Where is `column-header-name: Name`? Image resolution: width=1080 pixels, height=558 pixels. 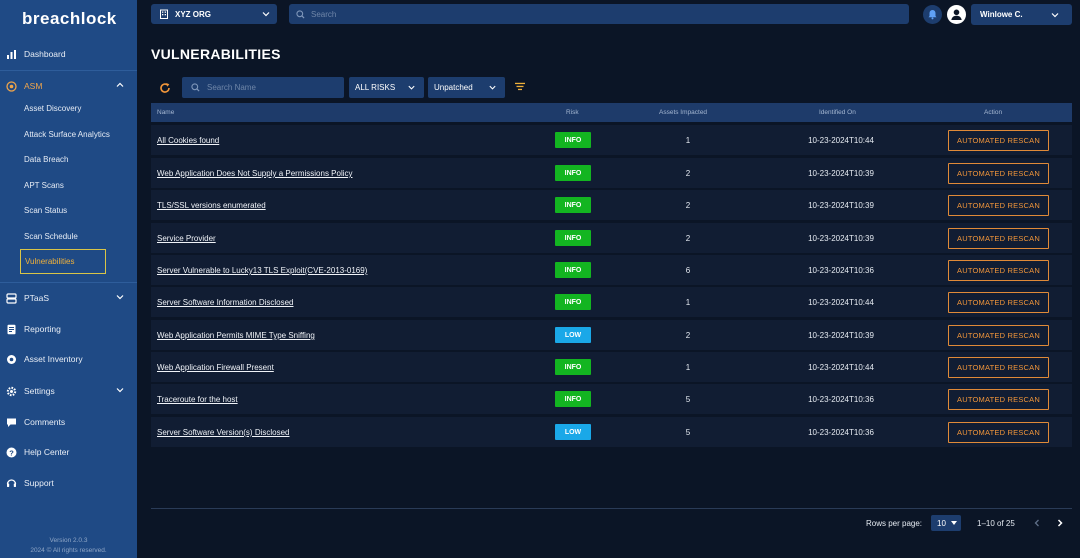 column-header-name: Name is located at coordinates (165, 112).